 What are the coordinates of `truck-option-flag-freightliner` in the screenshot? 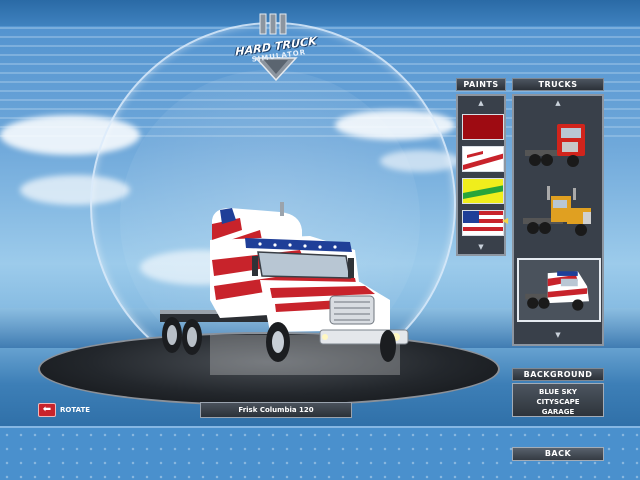 It's located at (559, 290).